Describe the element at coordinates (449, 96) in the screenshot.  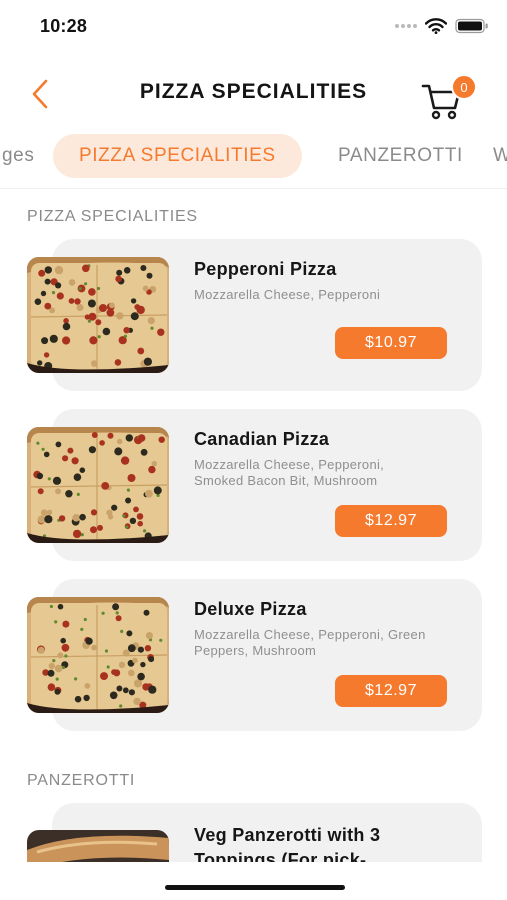
I see `cart-button: 0` at that location.